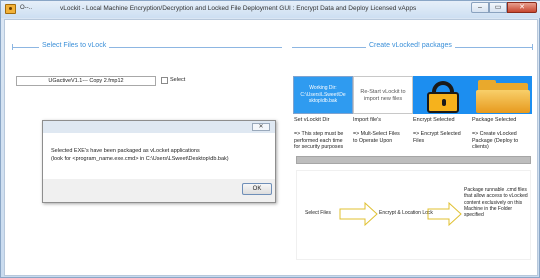 The width and height of the screenshot is (540, 278). Describe the element at coordinates (494, 120) in the screenshot. I see `tile-label-package: Package Selected` at that location.